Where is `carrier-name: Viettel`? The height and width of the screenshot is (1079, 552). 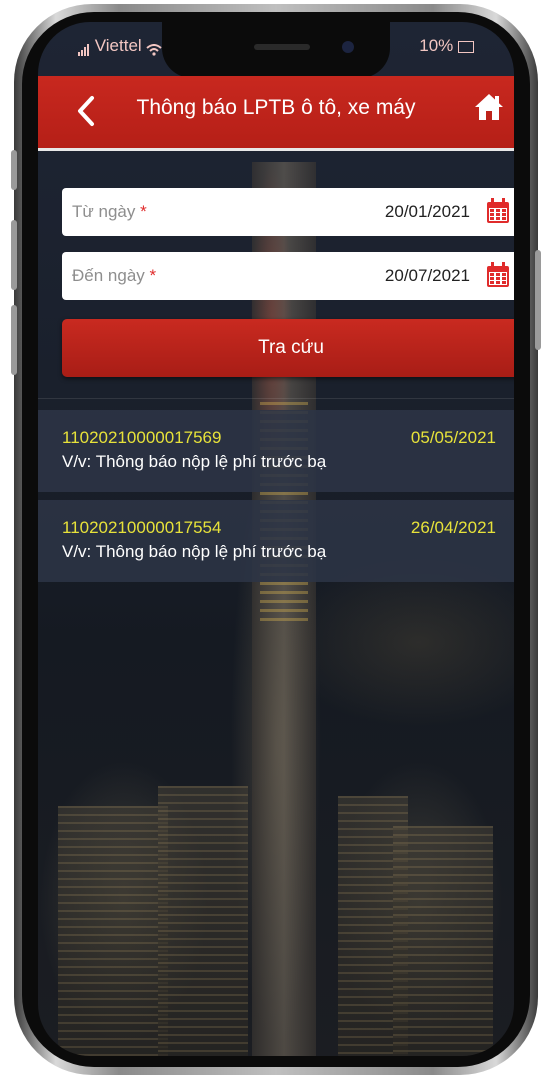 carrier-name: Viettel is located at coordinates (118, 45).